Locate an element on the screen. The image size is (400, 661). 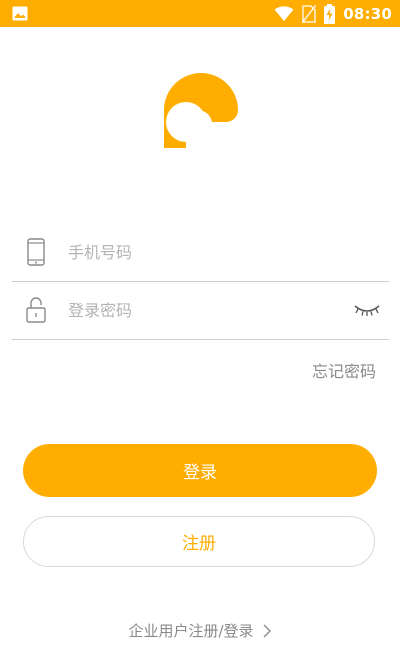
password-input is located at coordinates (198, 310).